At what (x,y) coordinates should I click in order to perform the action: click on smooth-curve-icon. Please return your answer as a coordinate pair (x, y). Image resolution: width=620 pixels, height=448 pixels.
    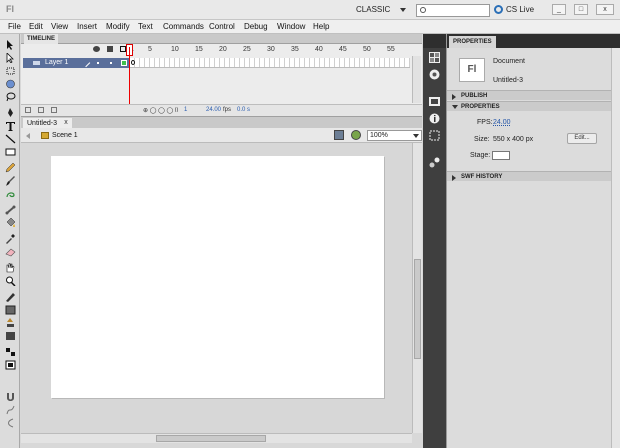
    Looking at the image, I should click on (10, 423).